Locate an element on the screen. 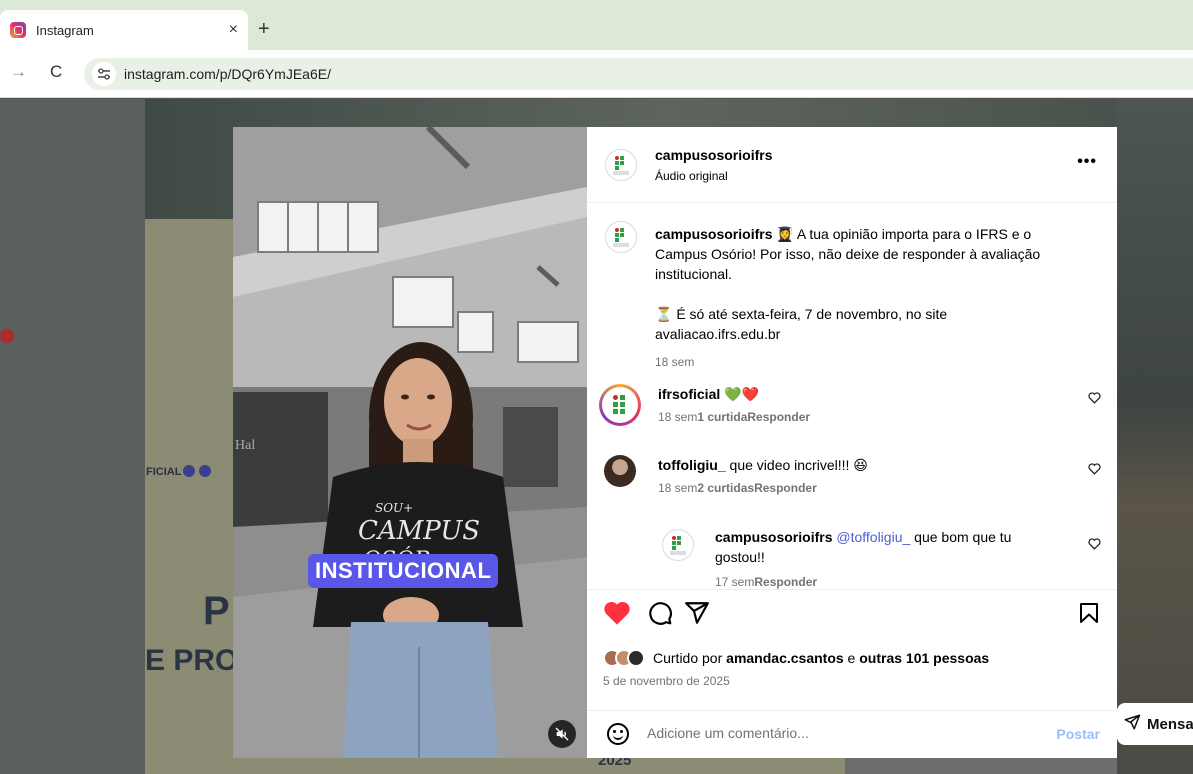 The height and width of the screenshot is (774, 1193). background-left-column is located at coordinates (72, 436).